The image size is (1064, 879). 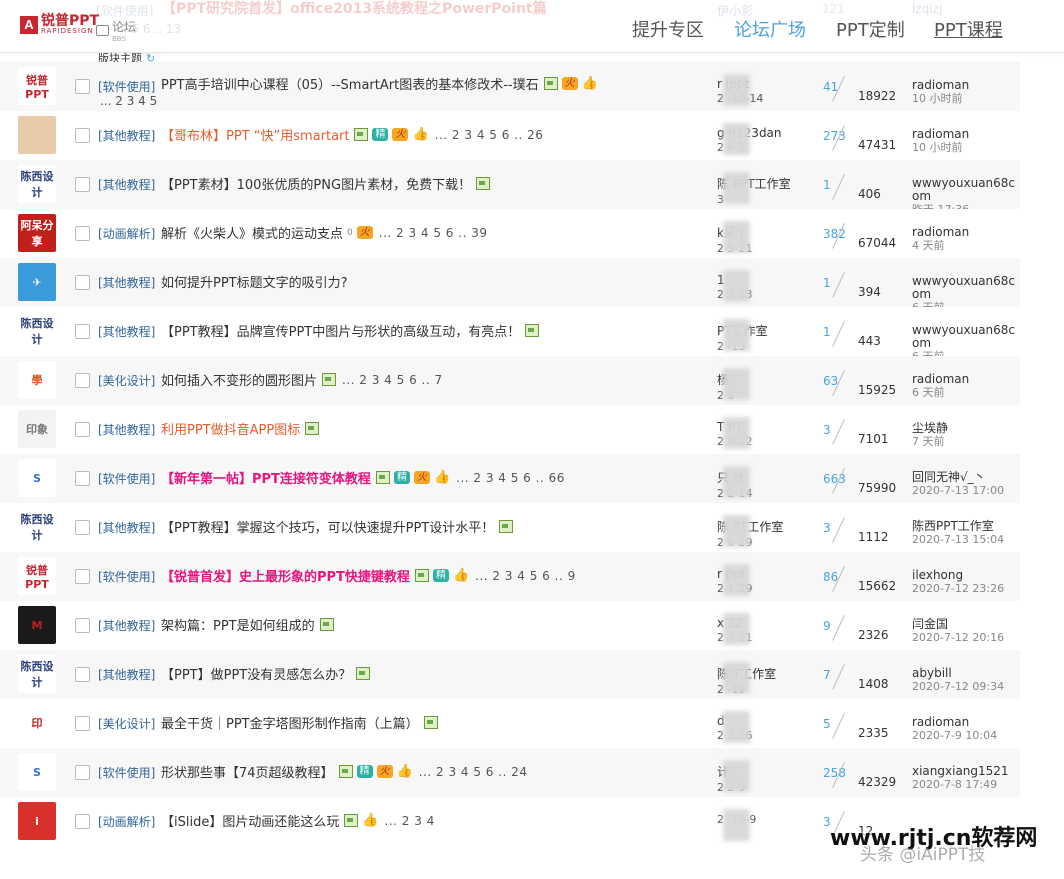 I want to click on thread-title-link: 【PPT素材】100张优质的PNG图片素材，免费下载！, so click(x=316, y=183).